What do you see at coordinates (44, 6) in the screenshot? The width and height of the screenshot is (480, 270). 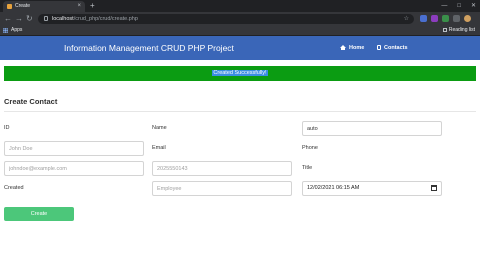 I see `browser-tab: Create ×` at bounding box center [44, 6].